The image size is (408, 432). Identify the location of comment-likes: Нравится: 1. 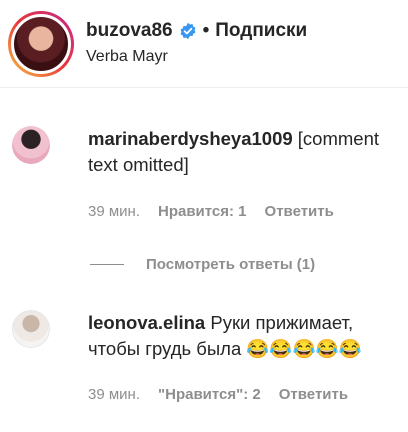
(202, 211).